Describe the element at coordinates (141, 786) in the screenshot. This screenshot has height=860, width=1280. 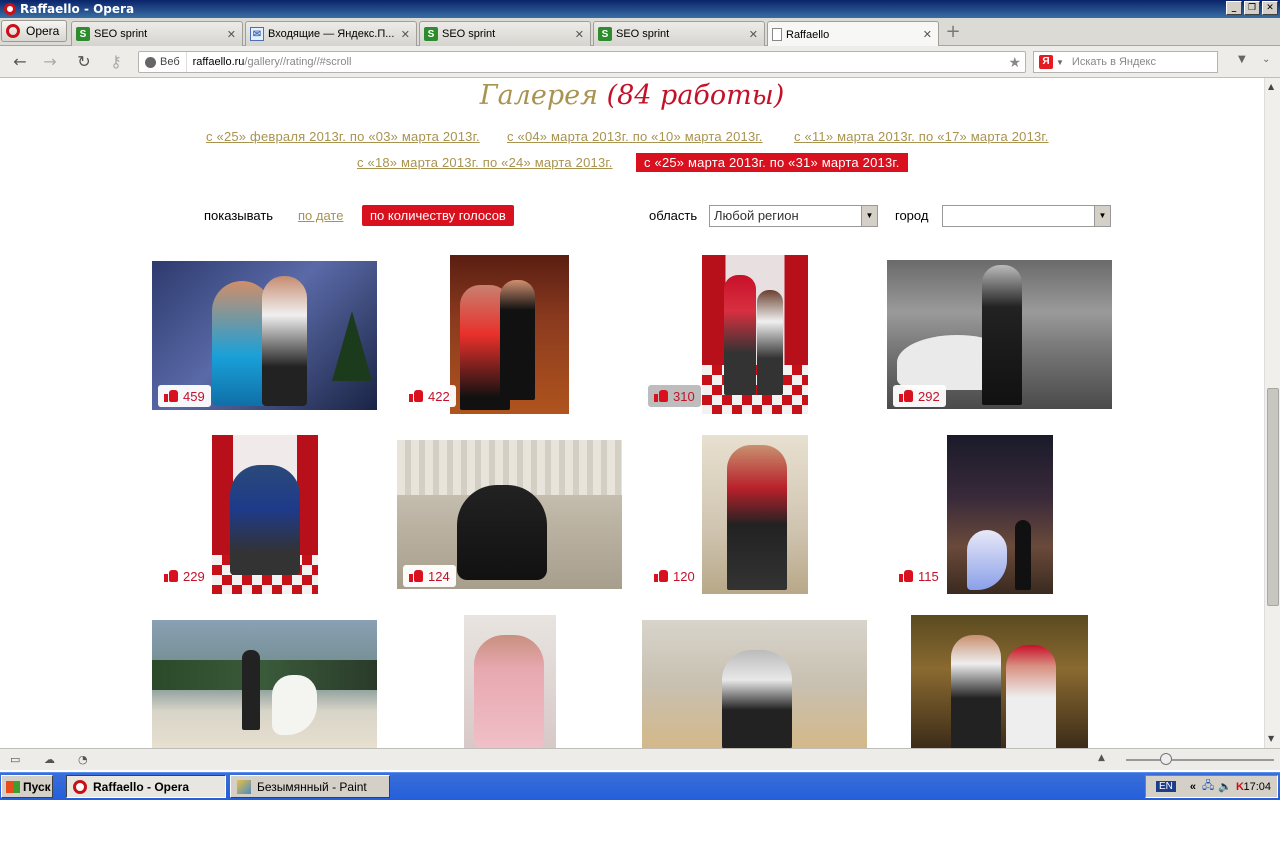
I see `taskbar-item-label: Raffaello - Opera` at that location.